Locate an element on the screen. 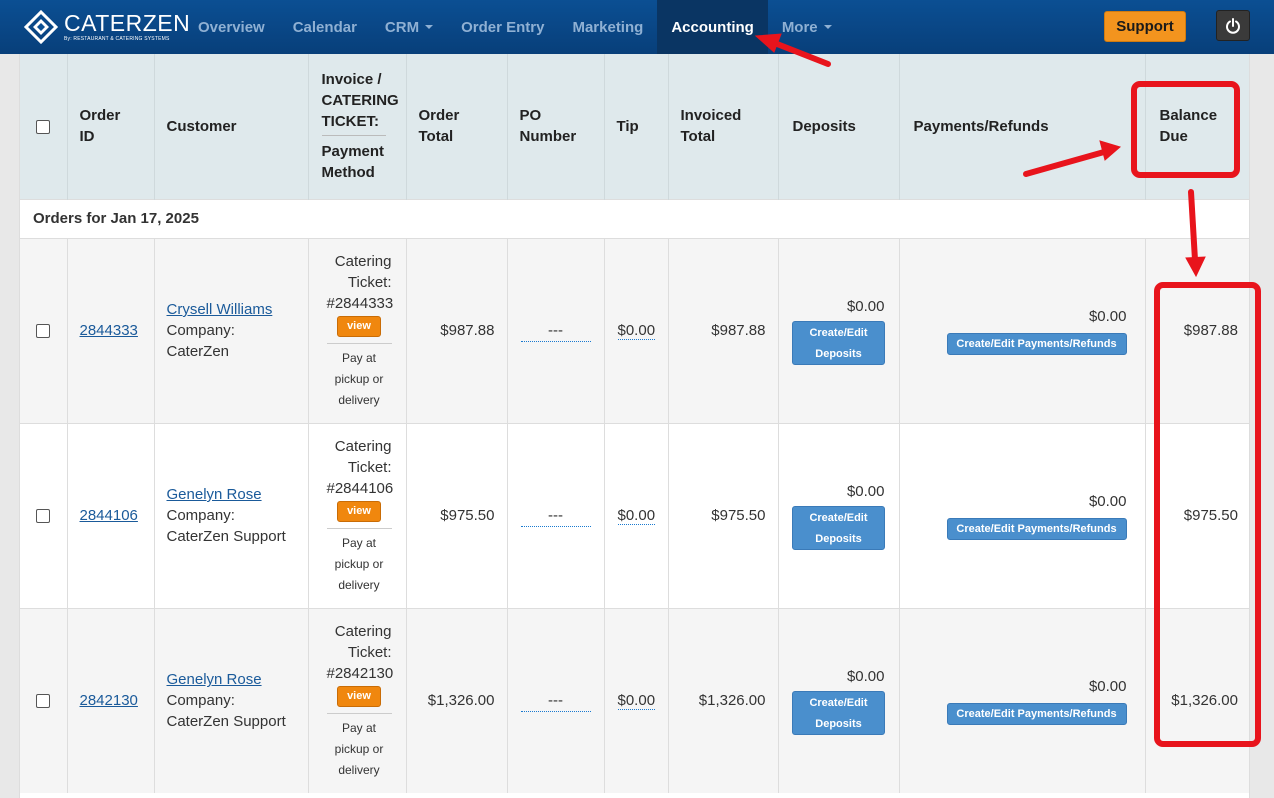 Image resolution: width=1274 pixels, height=798 pixels. order-total-header: Order Total is located at coordinates (457, 126).